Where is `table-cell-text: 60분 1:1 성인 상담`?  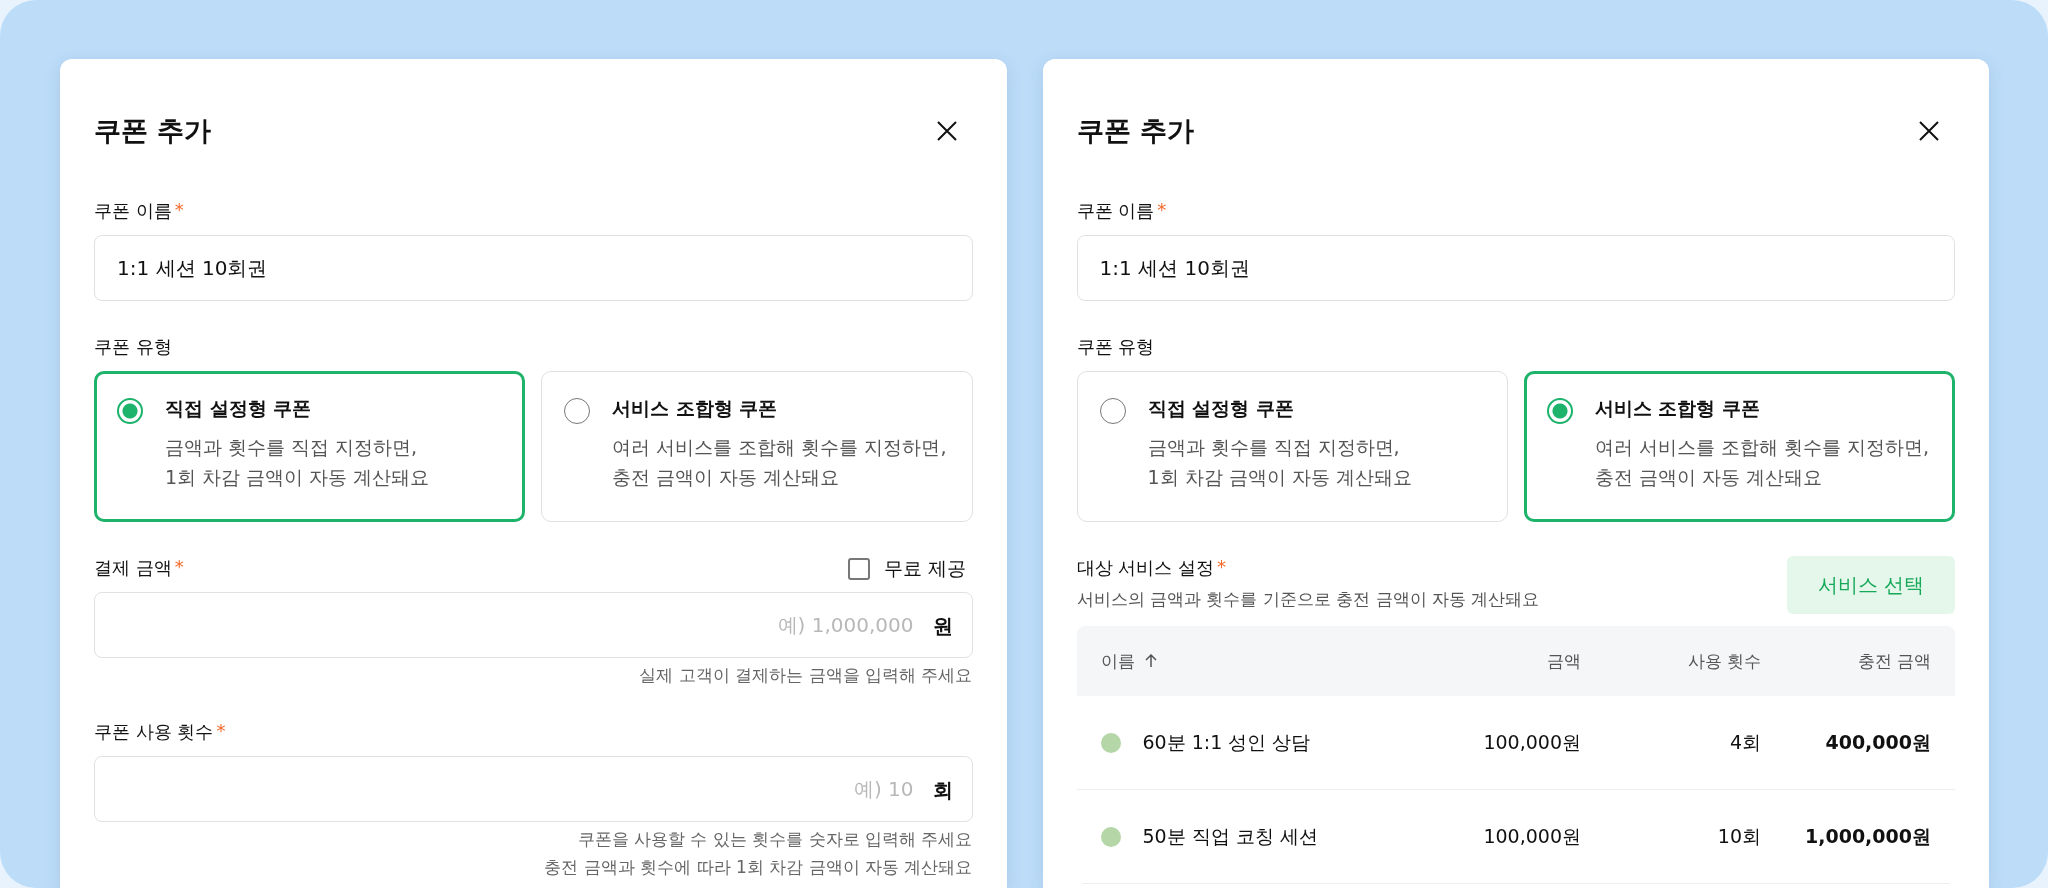
table-cell-text: 60분 1:1 성인 상담 is located at coordinates (1226, 742).